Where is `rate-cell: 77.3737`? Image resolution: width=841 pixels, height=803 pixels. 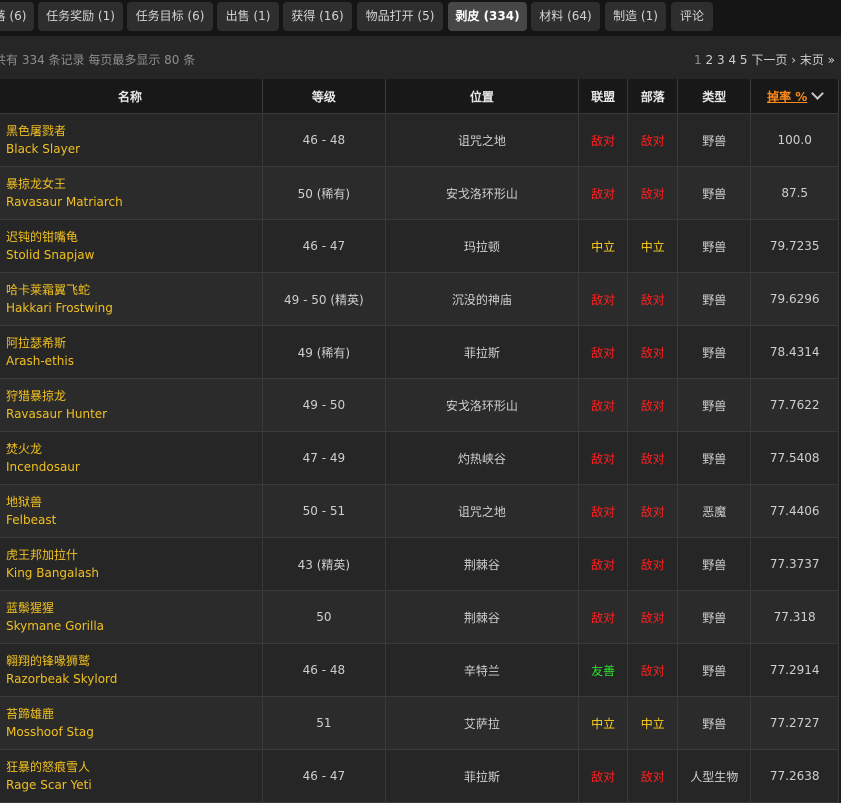
rate-cell: 77.3737 is located at coordinates (794, 564).